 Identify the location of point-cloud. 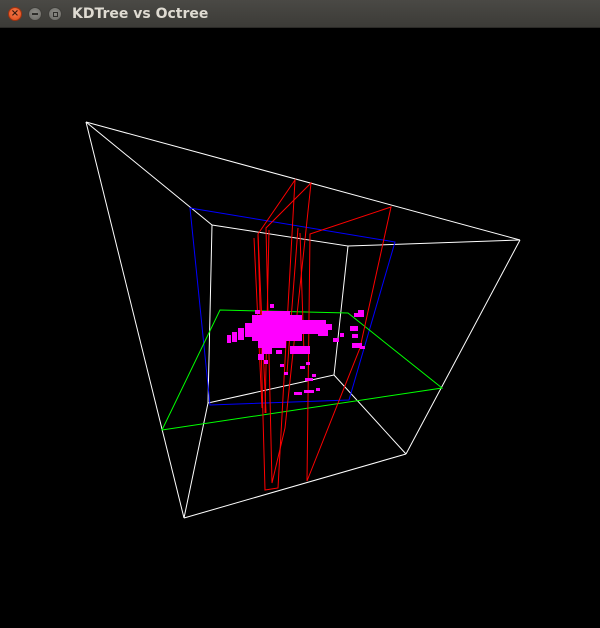
(296, 349).